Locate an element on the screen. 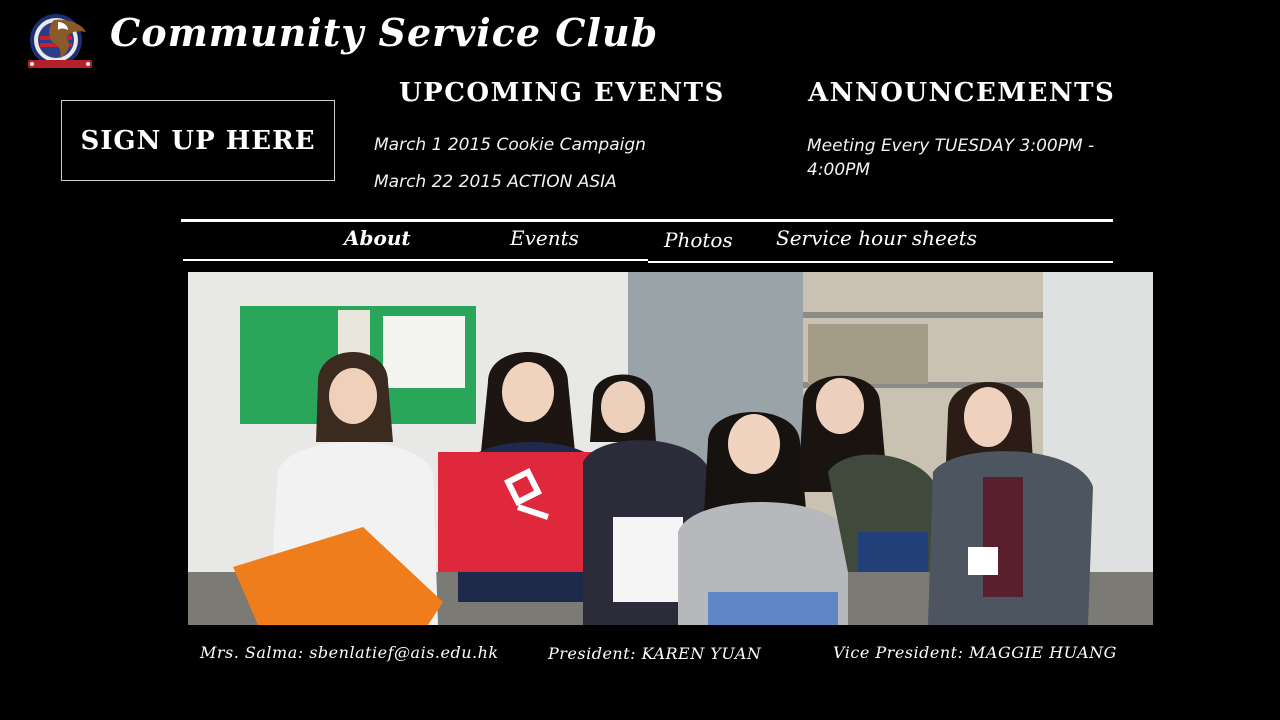 This screenshot has width=1280, height=720. announcement-item: Meeting Every TUESDAY 3:00PM - 4:00PM is located at coordinates (951, 158).